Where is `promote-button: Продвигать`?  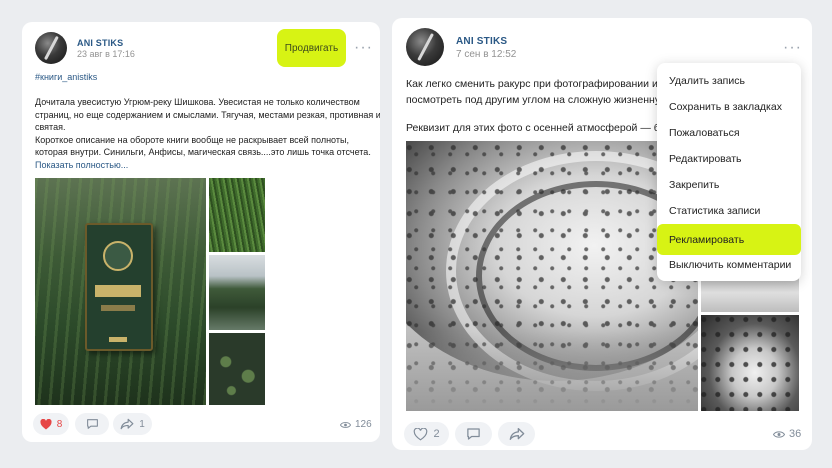
promote-button: Продвигать is located at coordinates (311, 48).